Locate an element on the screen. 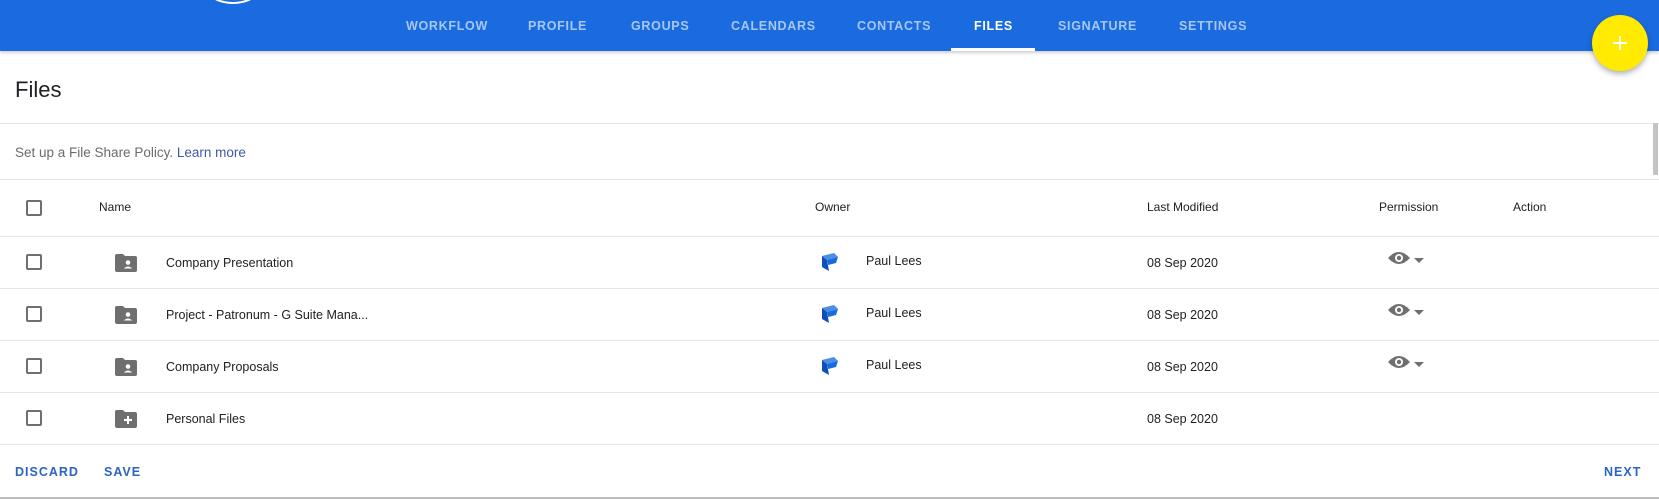 This screenshot has height=501, width=1659. learn-more-link: Learn more is located at coordinates (211, 152).